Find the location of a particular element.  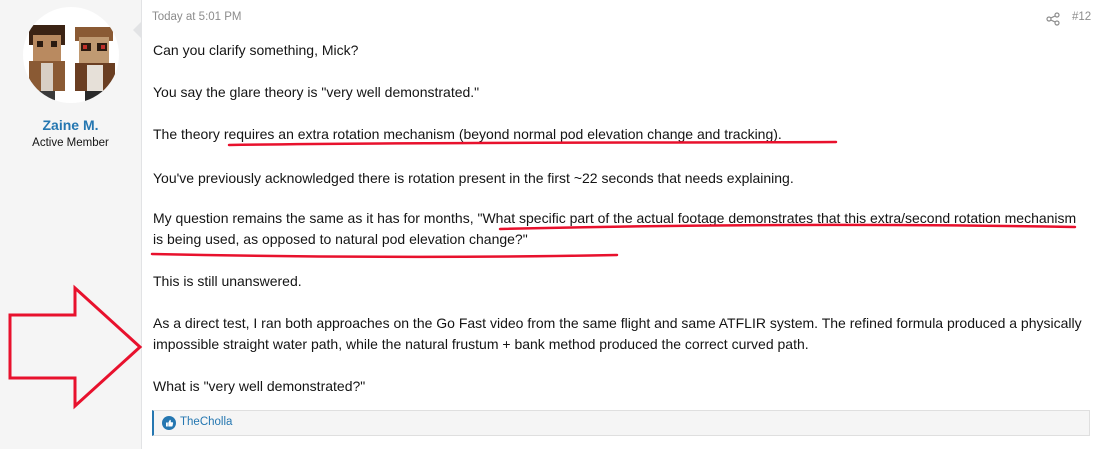

post-timestamp: Today at 5:01 PM is located at coordinates (197, 17).